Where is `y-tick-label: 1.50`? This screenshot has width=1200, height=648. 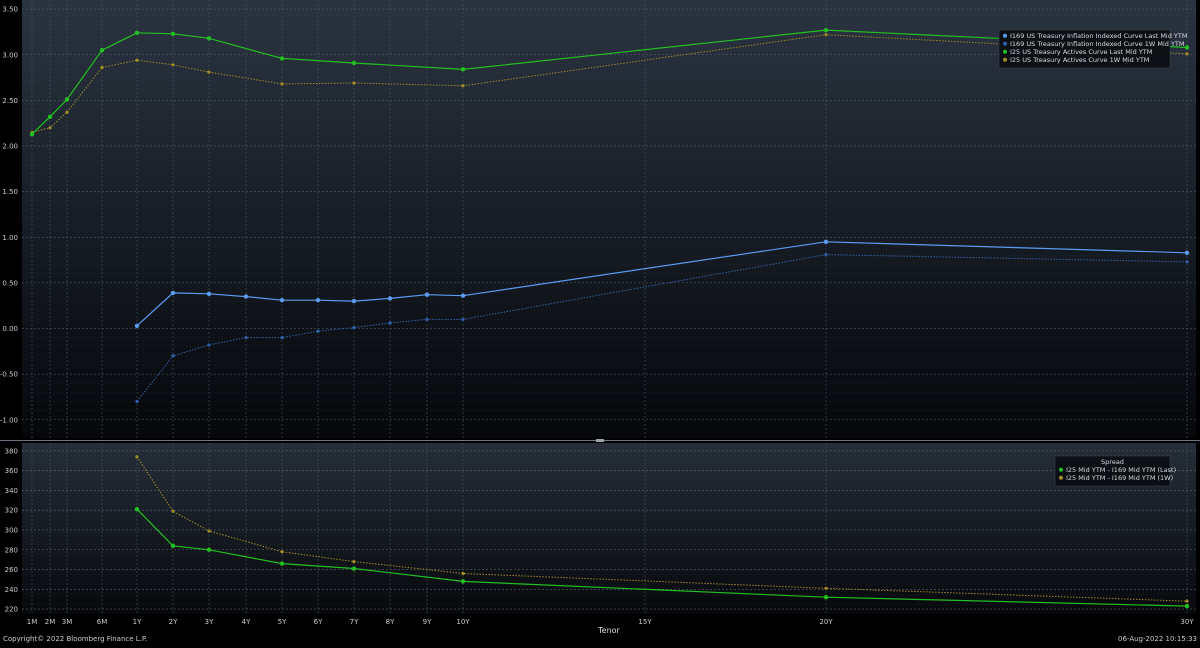 y-tick-label: 1.50 is located at coordinates (10, 192).